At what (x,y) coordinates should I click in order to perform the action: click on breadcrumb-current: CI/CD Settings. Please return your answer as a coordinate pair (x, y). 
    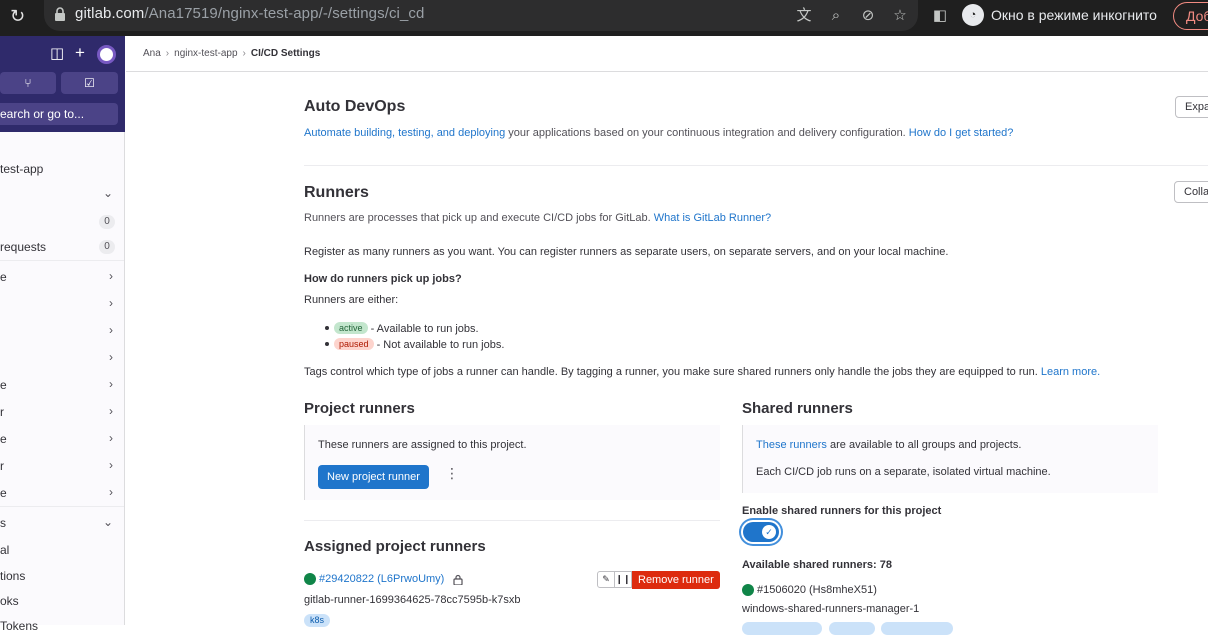
    Looking at the image, I should click on (285, 53).